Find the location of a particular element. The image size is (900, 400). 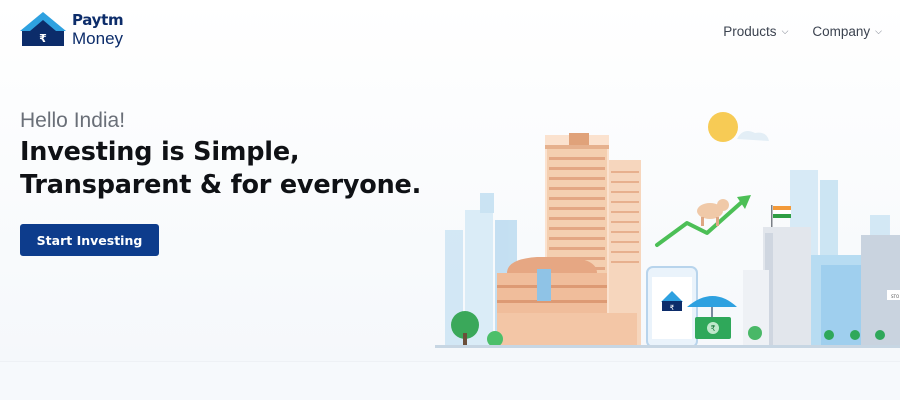

banknote-rupee-glyph: ₹ is located at coordinates (712, 328).